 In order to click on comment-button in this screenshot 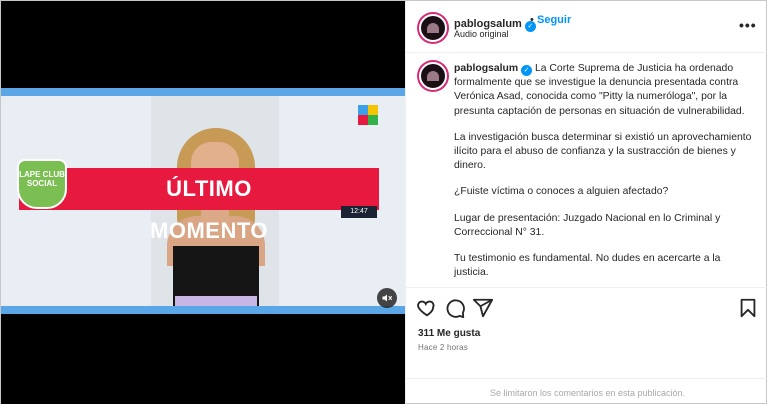, I will do `click(455, 308)`.